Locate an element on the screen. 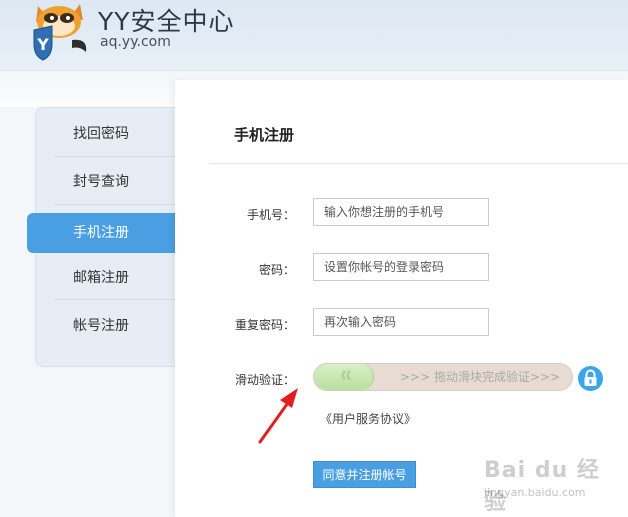 The width and height of the screenshot is (628, 517). user-agreement-link: 《用户服务协议》 is located at coordinates (368, 418).